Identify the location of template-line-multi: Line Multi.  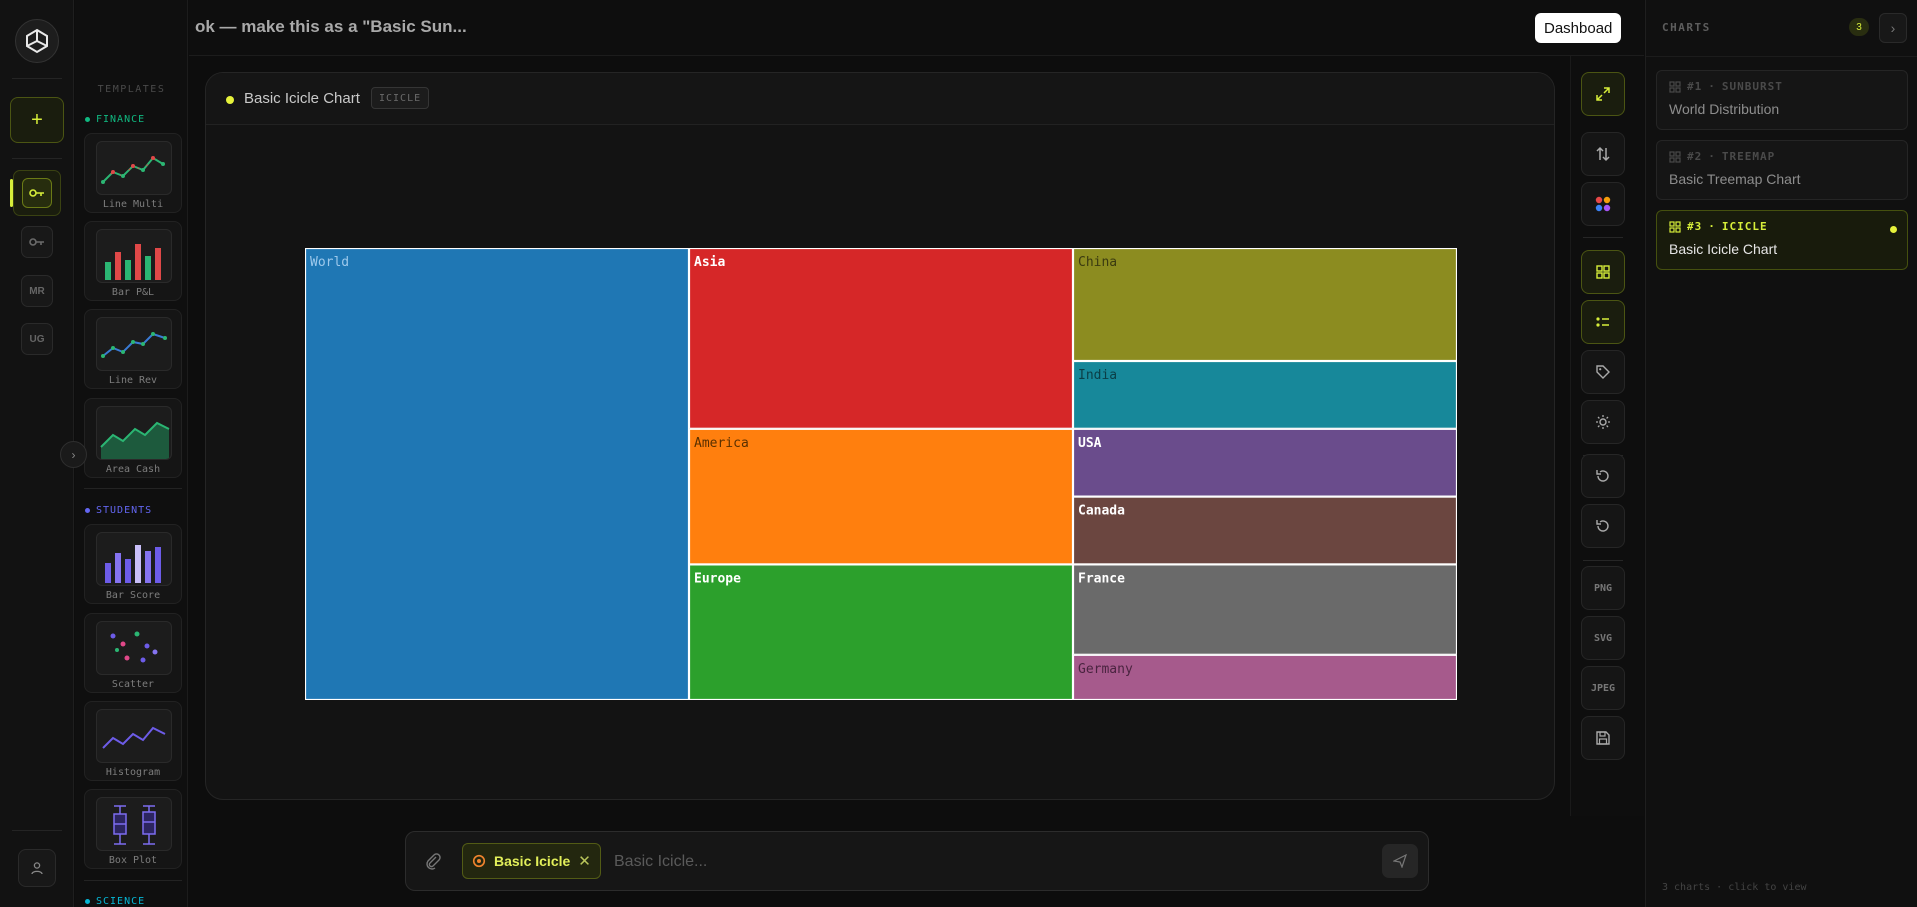
(133, 173).